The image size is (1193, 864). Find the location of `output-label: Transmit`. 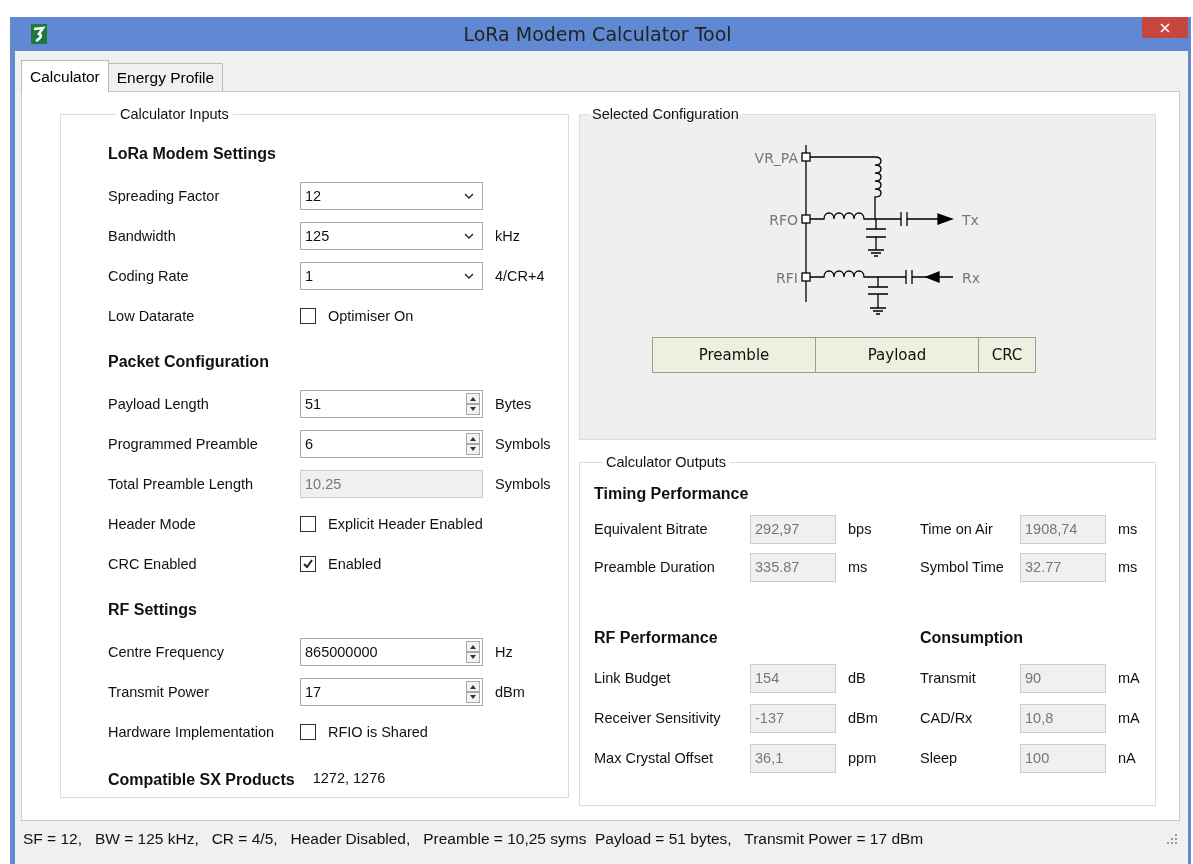

output-label: Transmit is located at coordinates (948, 678).